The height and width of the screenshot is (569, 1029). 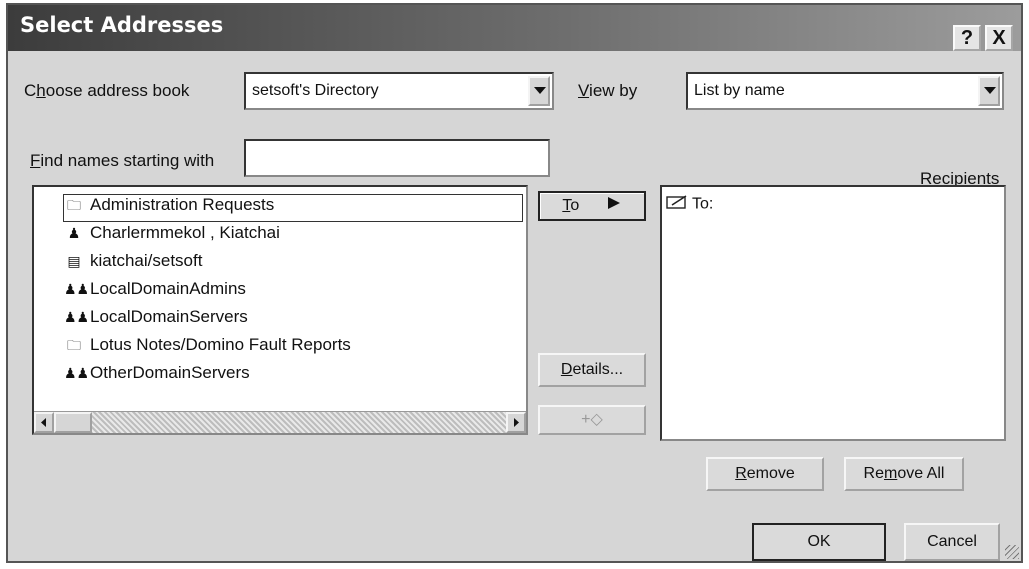 I want to click on close-button: X, so click(x=999, y=38).